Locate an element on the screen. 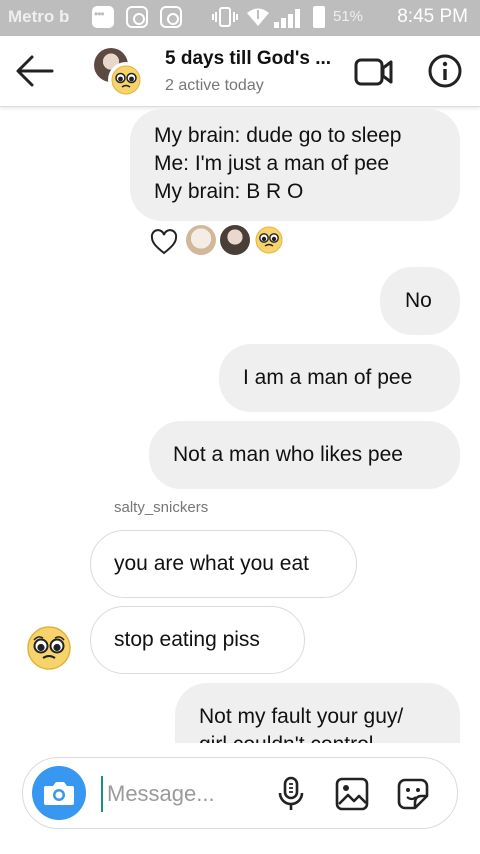 This screenshot has height=854, width=480. microphone-icon is located at coordinates (291, 794).